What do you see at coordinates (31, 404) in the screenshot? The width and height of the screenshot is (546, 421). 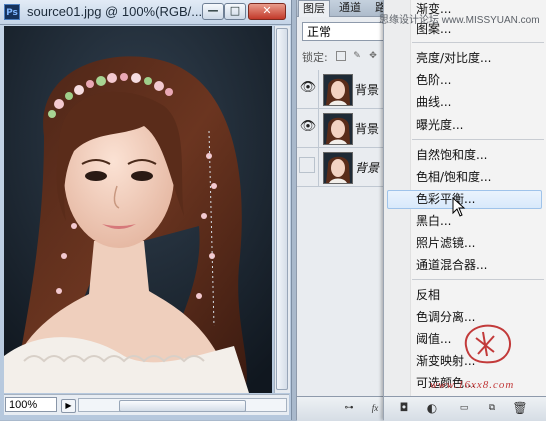 I see `zoom-field: 100%` at bounding box center [31, 404].